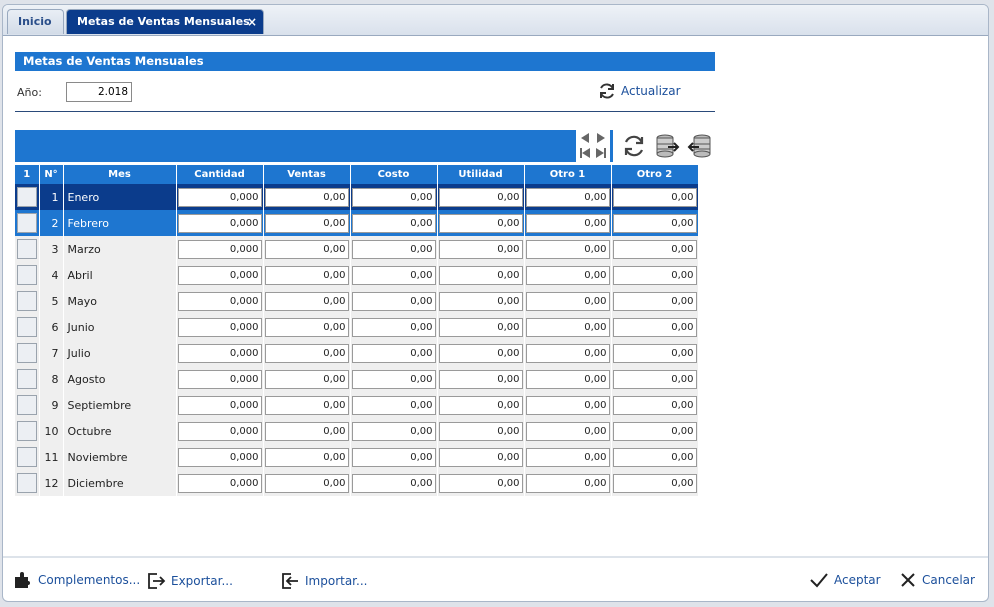 The height and width of the screenshot is (607, 994). Describe the element at coordinates (634, 146) in the screenshot. I see `refresh-icon` at that location.